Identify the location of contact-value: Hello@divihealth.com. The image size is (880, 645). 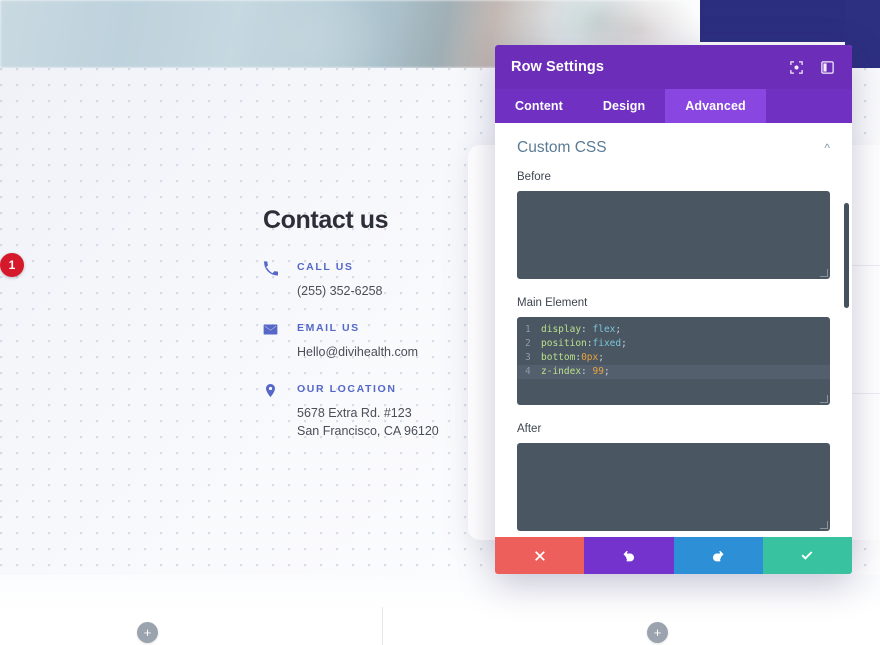
(358, 352).